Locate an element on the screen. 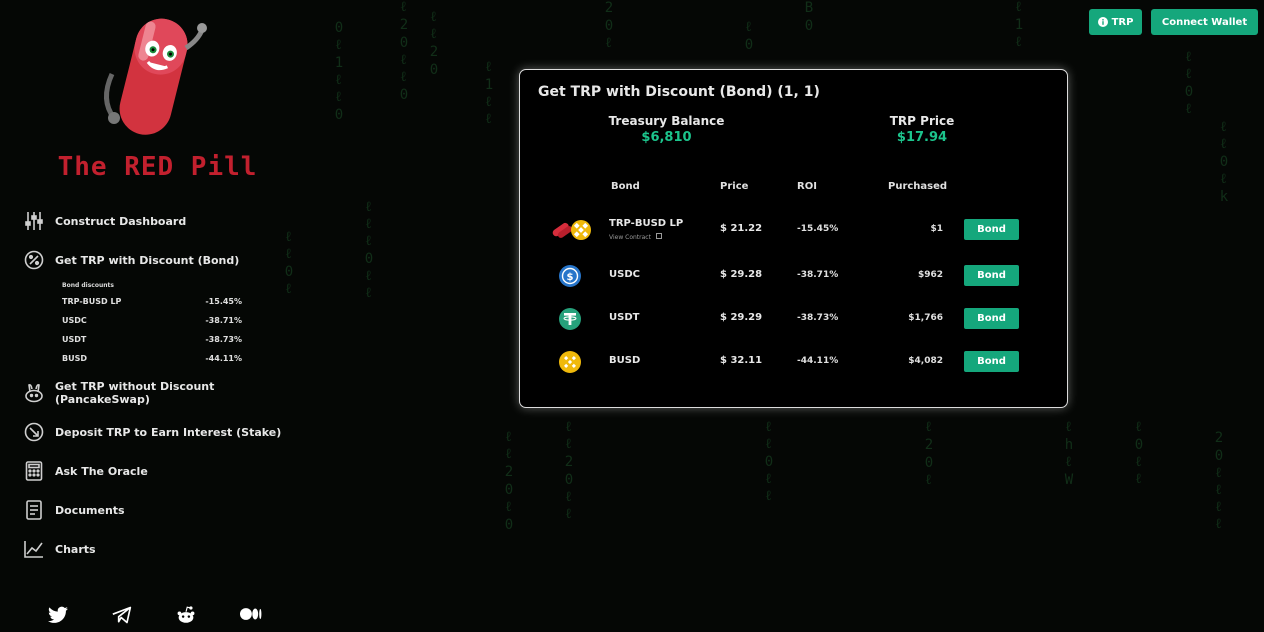 The width and height of the screenshot is (1264, 632). nav-stake: Deposit TRP to Earn Interest (Stake) is located at coordinates (152, 432).